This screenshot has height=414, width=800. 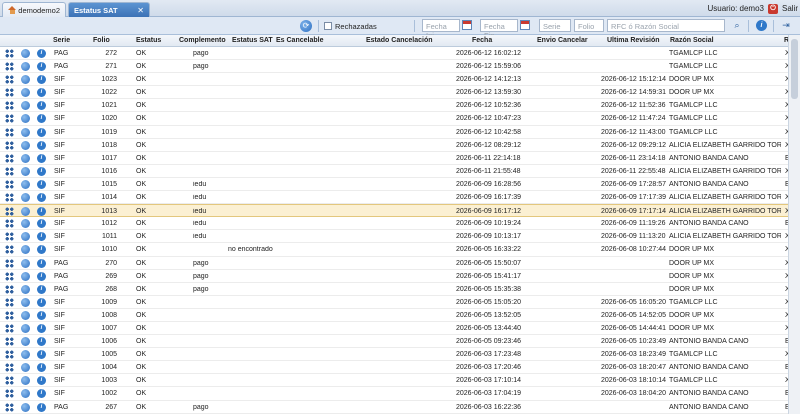 What do you see at coordinates (666, 25) in the screenshot?
I see `rfc-input: RFC ó Razón Social` at bounding box center [666, 25].